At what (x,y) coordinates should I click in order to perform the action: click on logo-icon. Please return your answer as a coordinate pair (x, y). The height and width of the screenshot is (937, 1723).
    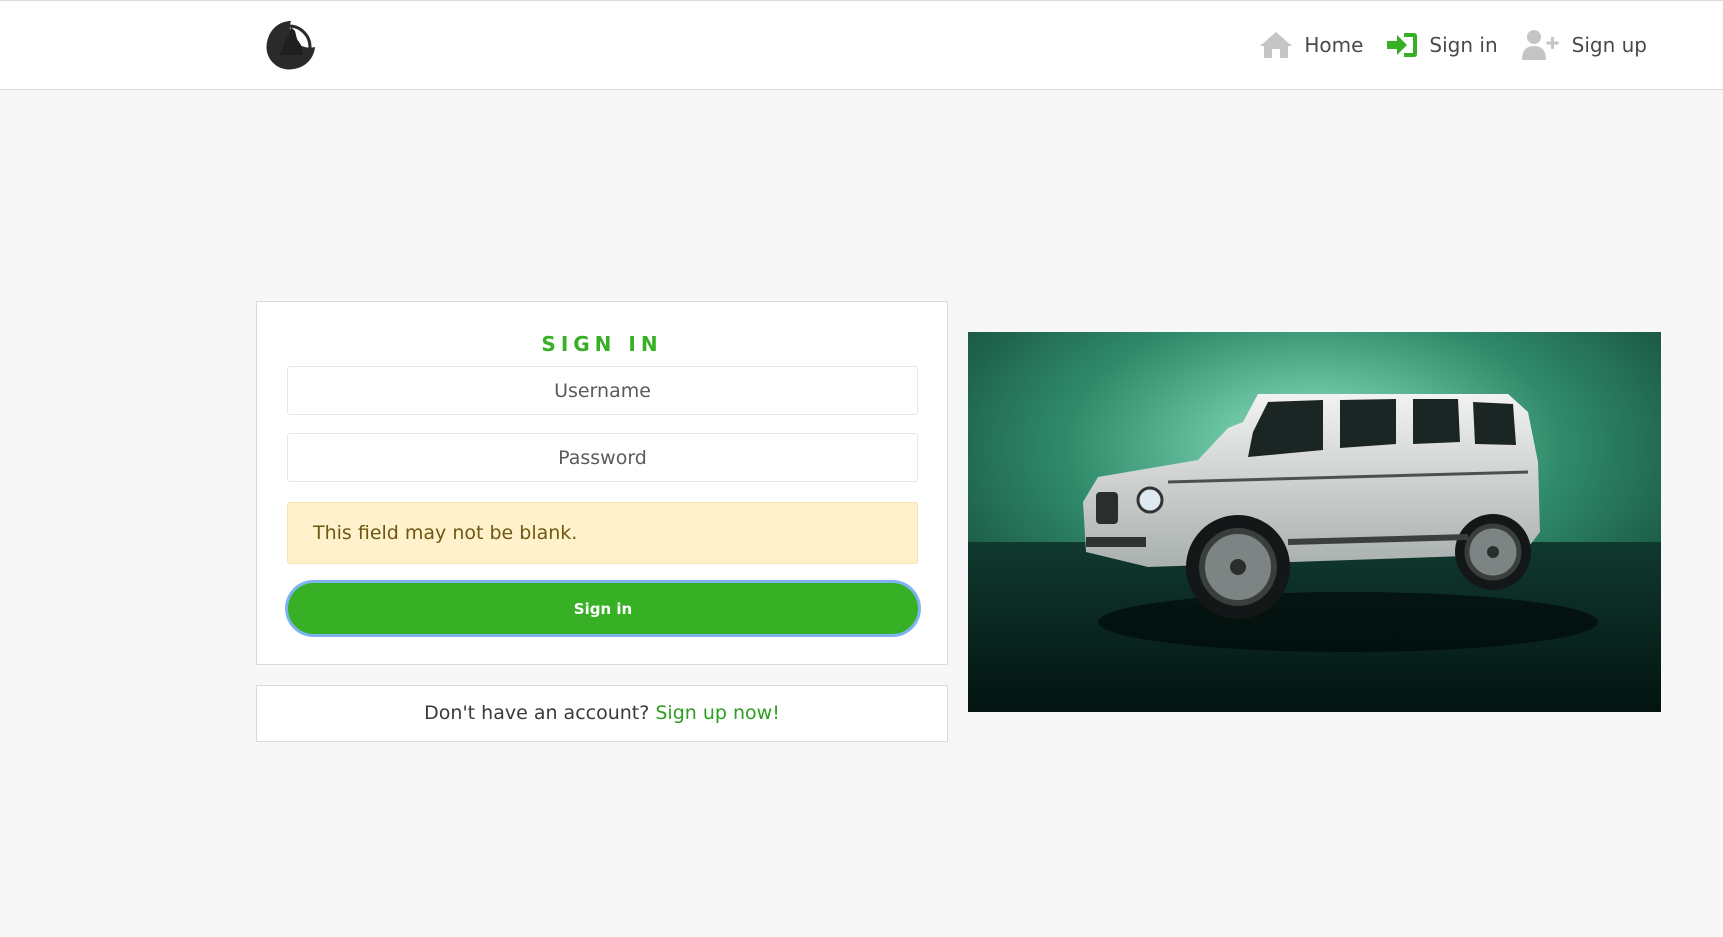
    Looking at the image, I should click on (291, 45).